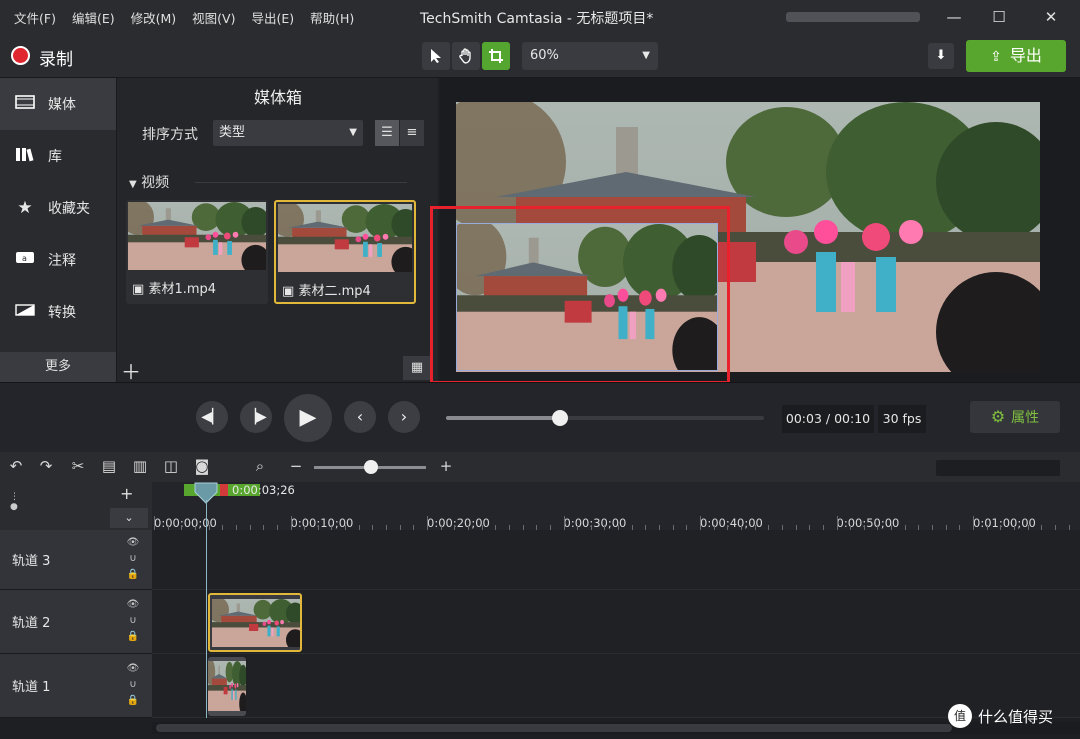  What do you see at coordinates (902, 419) in the screenshot?
I see `fps-display: 30 fps` at bounding box center [902, 419].